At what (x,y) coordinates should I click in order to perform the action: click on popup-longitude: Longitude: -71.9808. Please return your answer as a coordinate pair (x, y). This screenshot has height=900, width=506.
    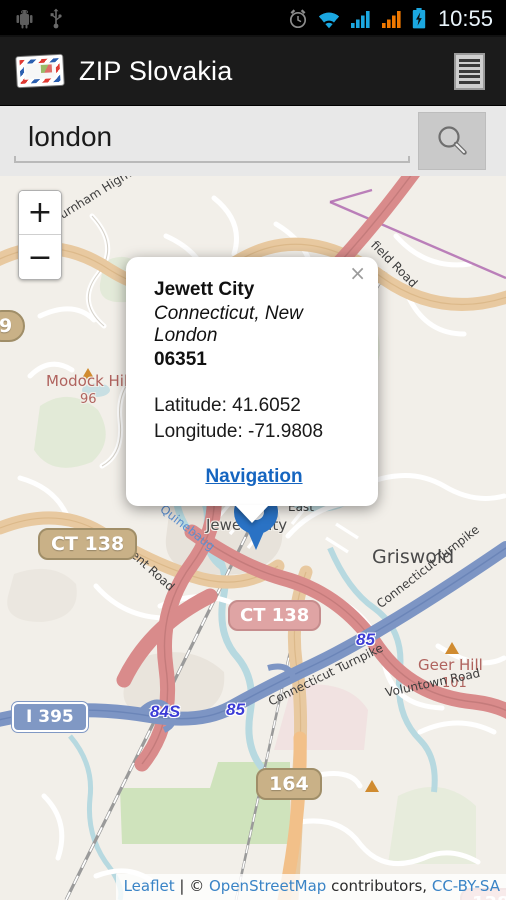
    Looking at the image, I should click on (239, 431).